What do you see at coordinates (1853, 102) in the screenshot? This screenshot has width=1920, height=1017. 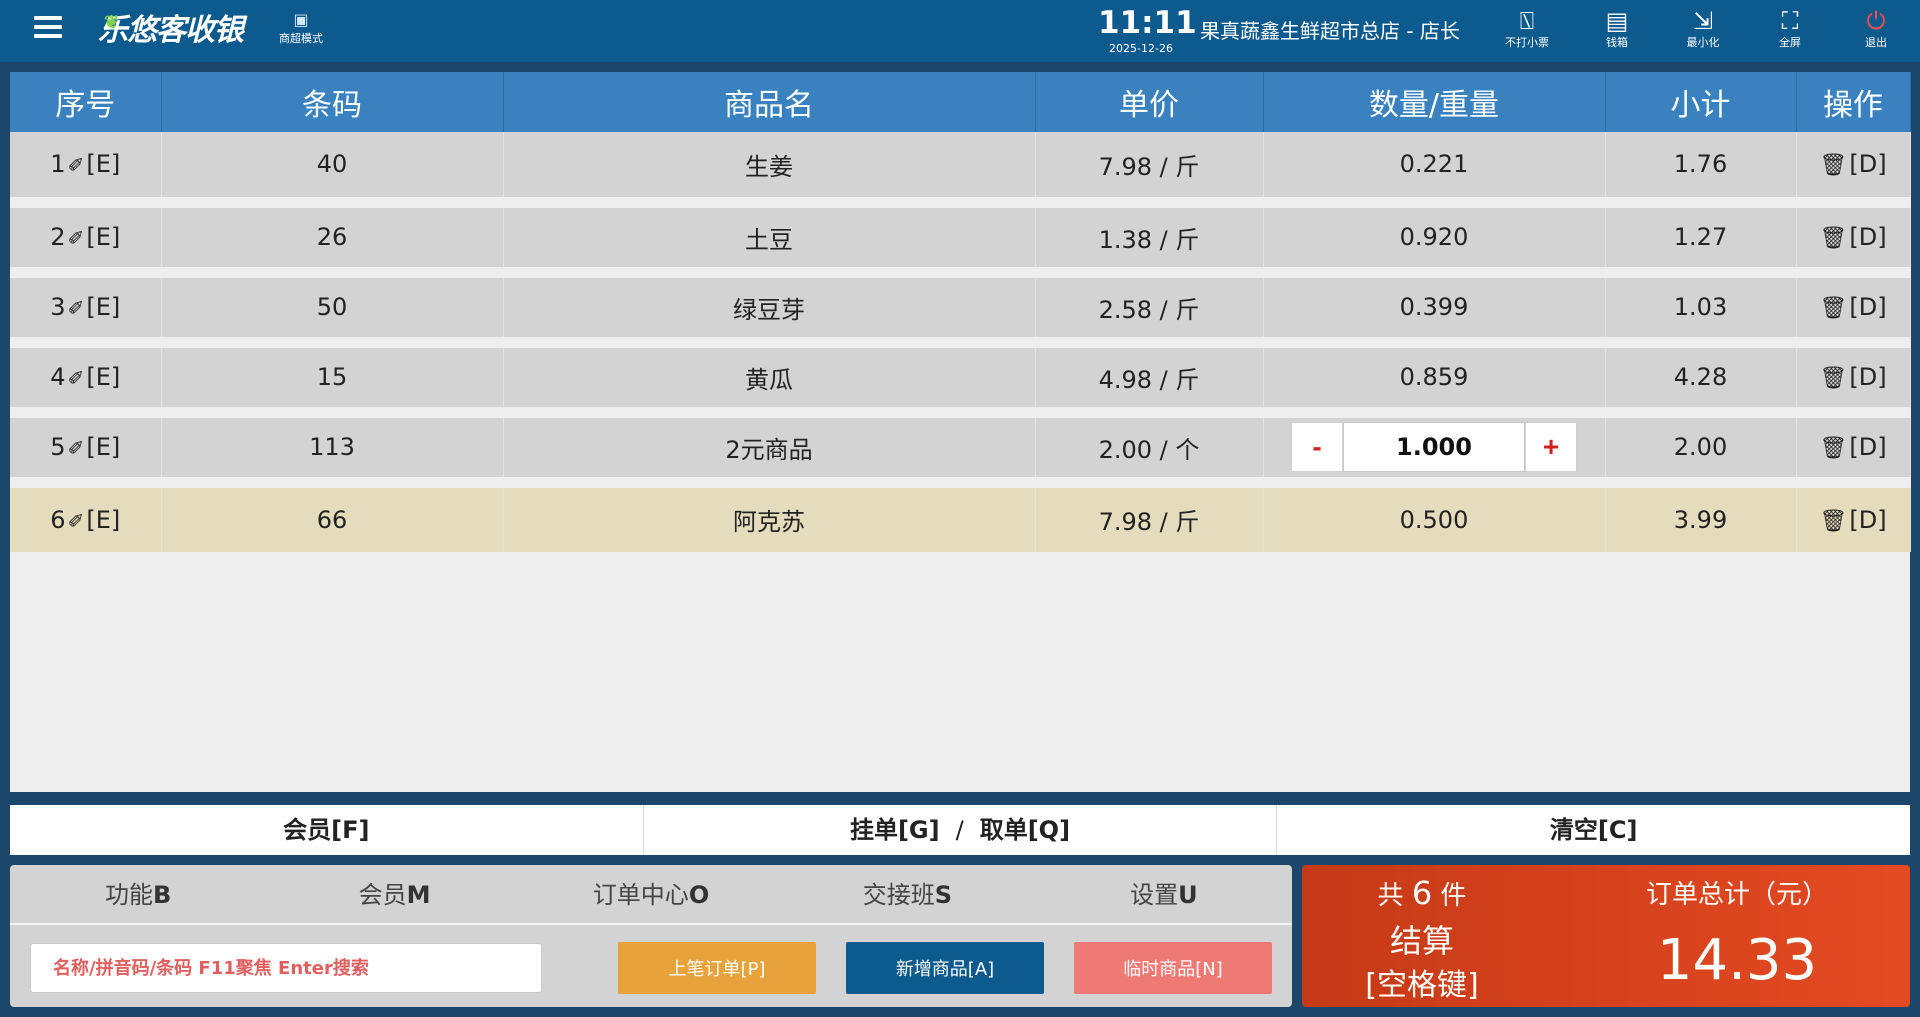 I see `col-header-action: 操作` at bounding box center [1853, 102].